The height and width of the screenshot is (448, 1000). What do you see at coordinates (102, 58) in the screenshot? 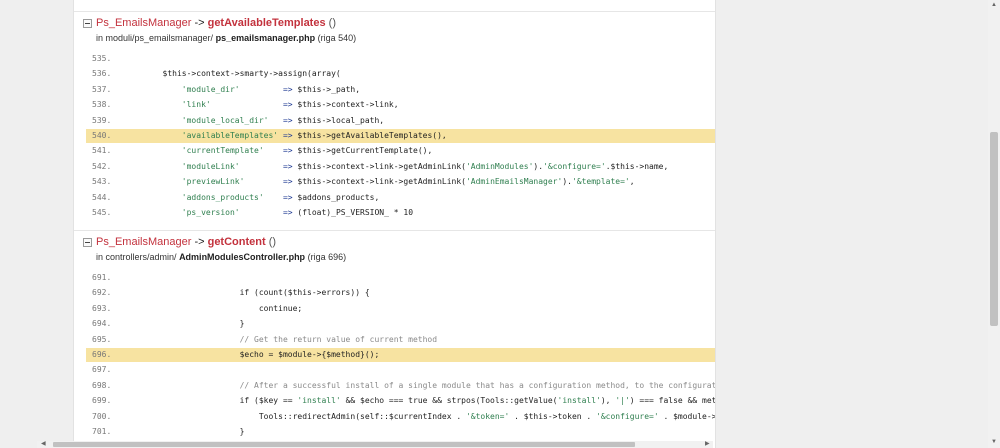
I see `line-number: 535.` at bounding box center [102, 58].